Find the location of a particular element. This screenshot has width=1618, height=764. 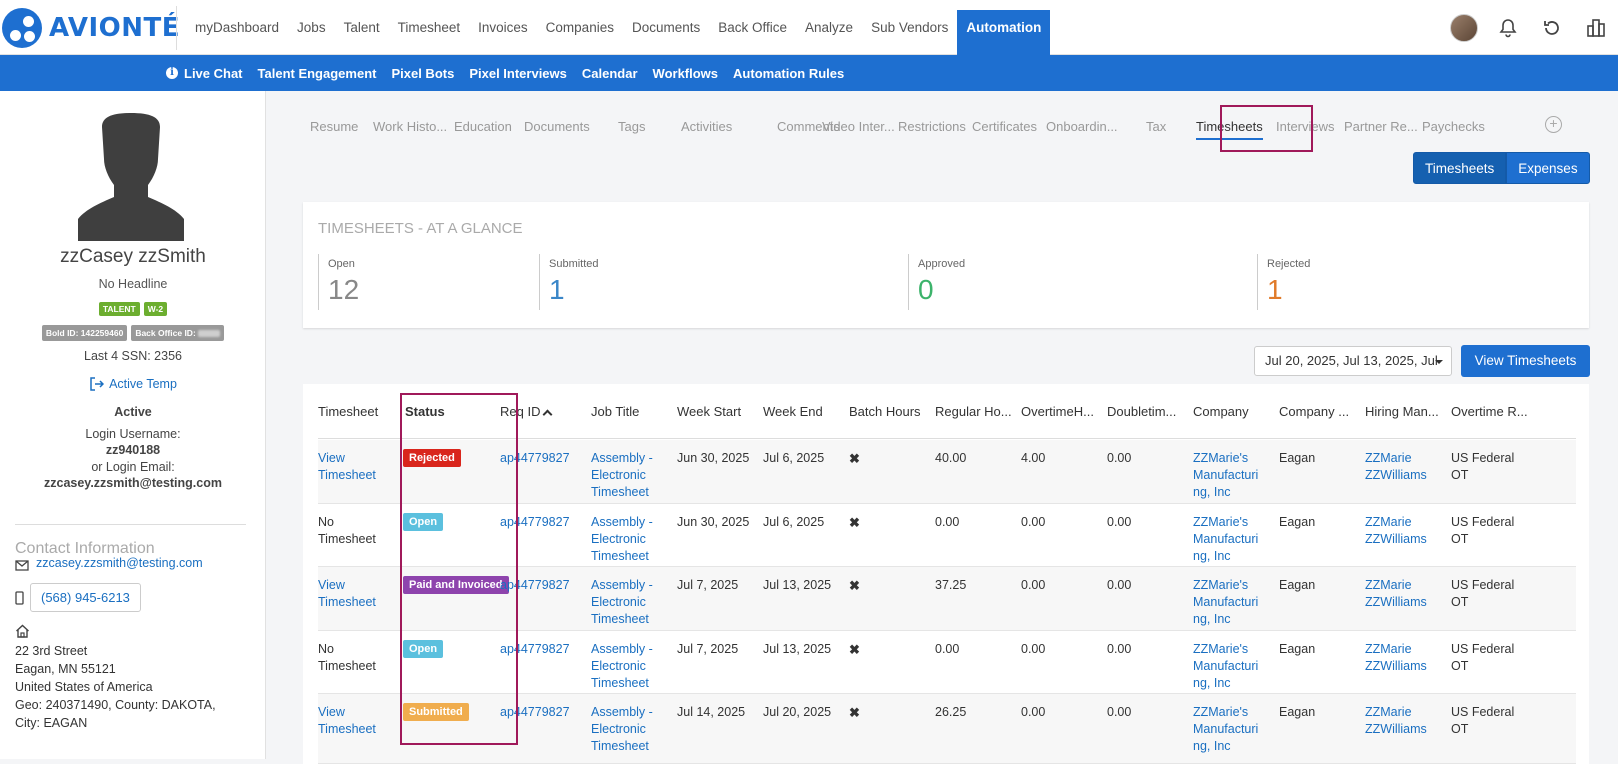

logo-mark-icon is located at coordinates (22, 28).